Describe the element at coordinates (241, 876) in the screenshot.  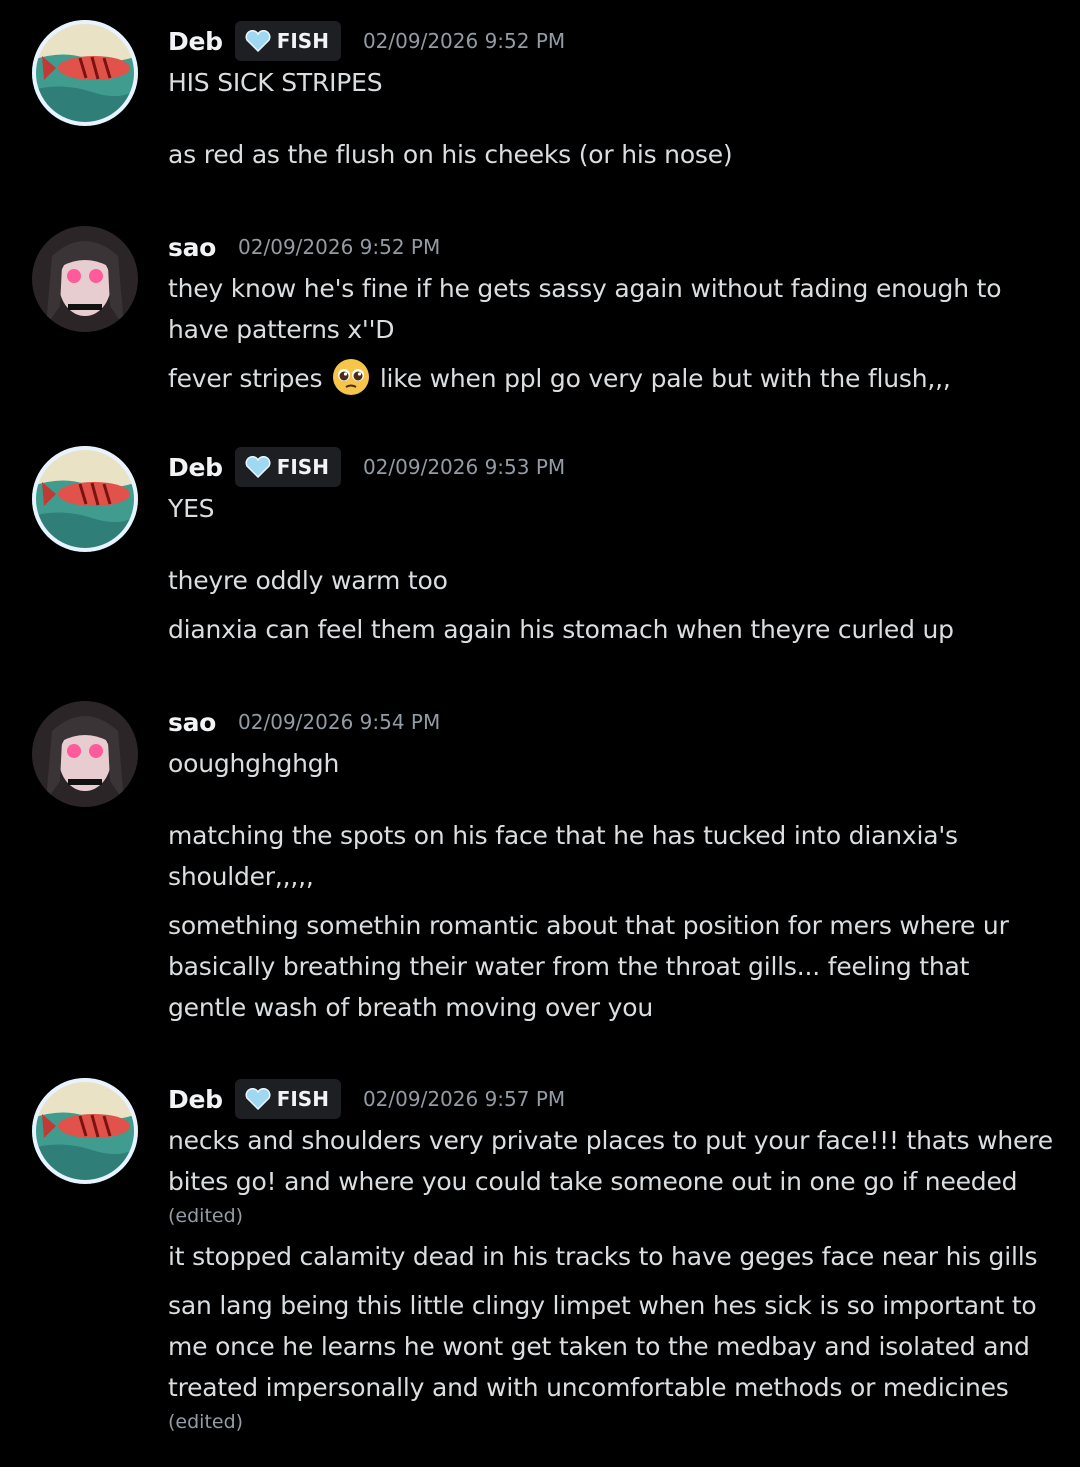
I see `message-line: shoulder,,,,,` at that location.